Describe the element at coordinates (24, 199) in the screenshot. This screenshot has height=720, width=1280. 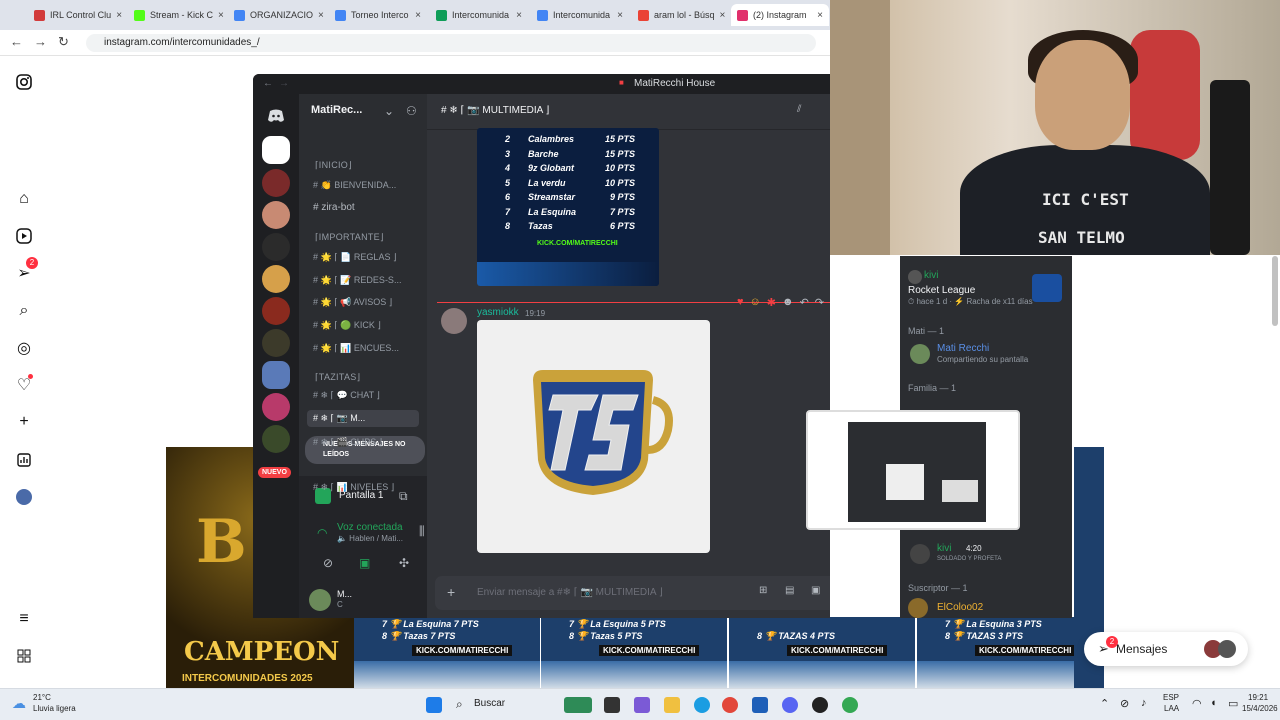
I see `home-icon: ⌂` at that location.